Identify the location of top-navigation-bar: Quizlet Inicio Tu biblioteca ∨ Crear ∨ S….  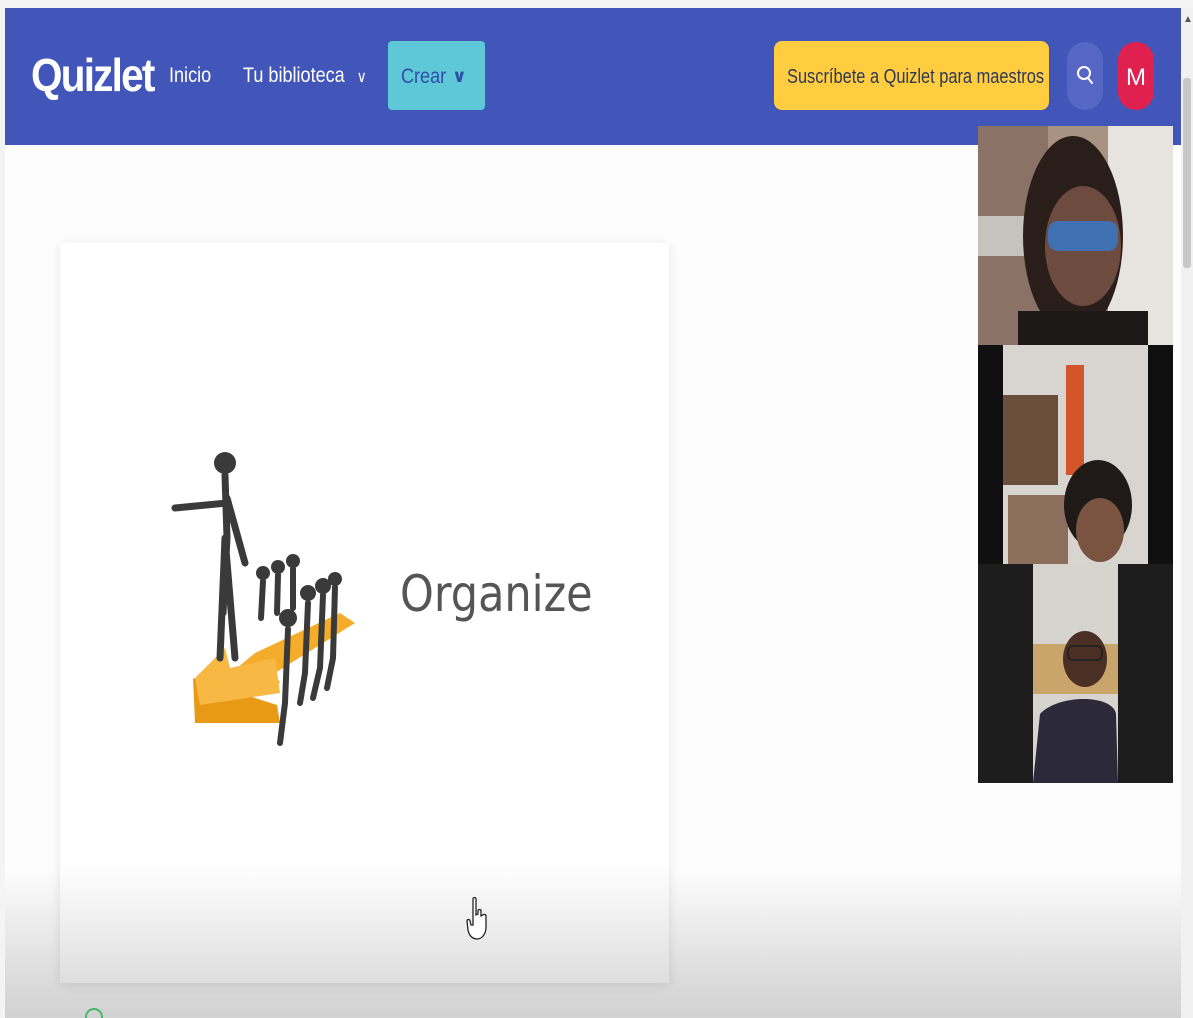
(593, 76).